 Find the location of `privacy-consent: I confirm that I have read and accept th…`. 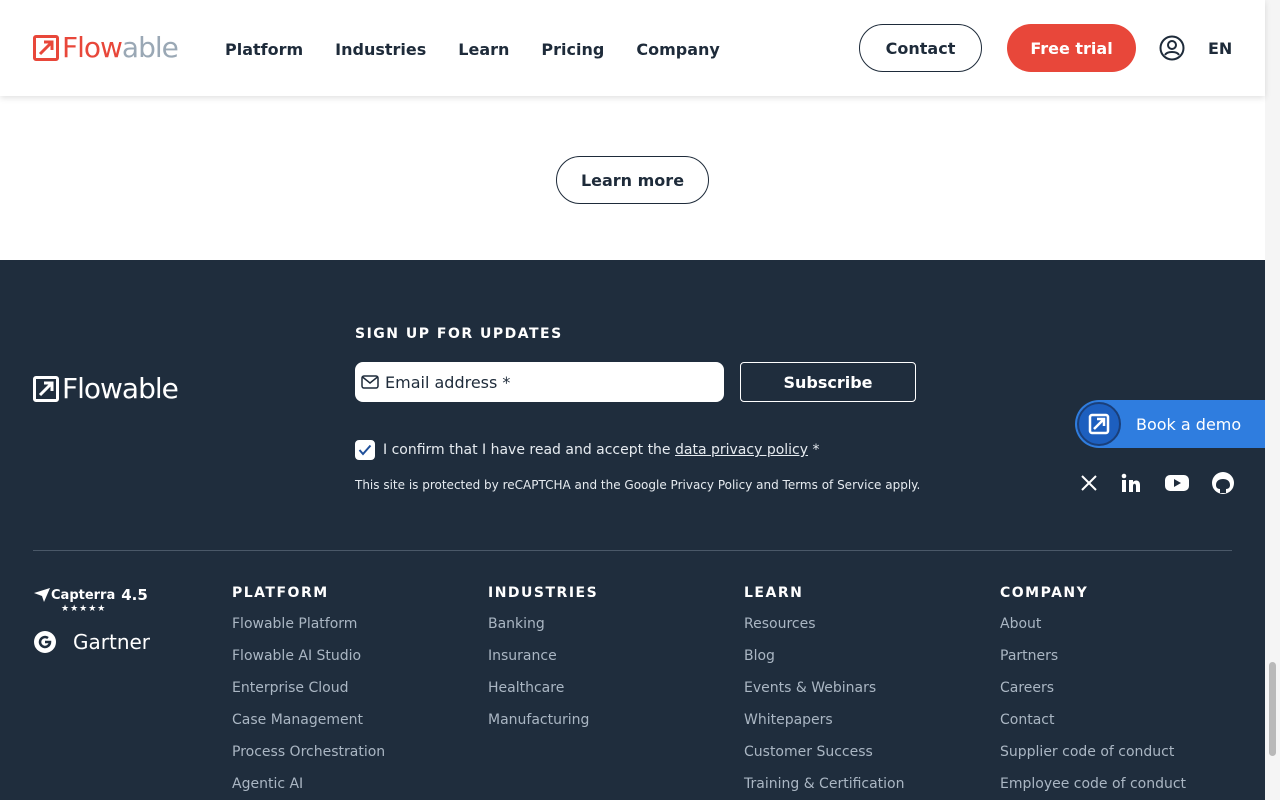

privacy-consent: I confirm that I have read and accept th… is located at coordinates (587, 450).